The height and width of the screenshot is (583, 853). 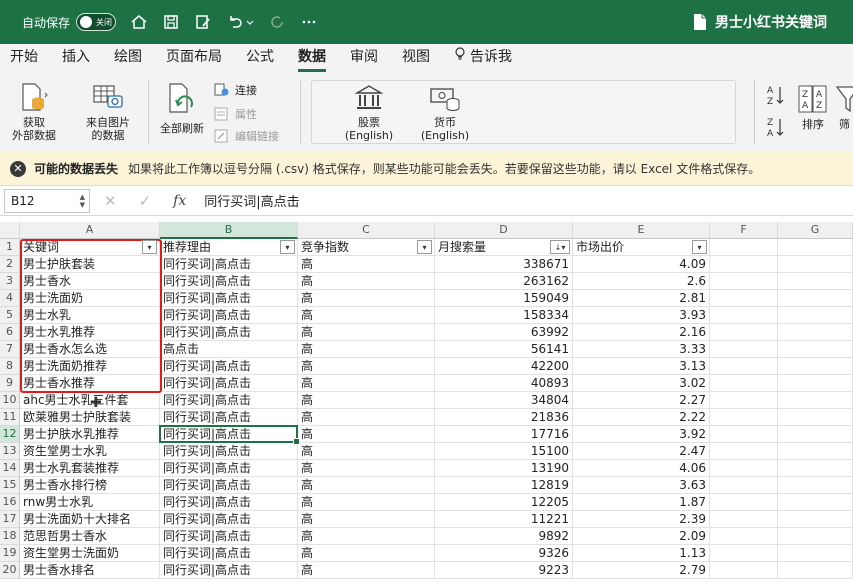 What do you see at coordinates (10, 468) in the screenshot?
I see `row-header: 14` at bounding box center [10, 468].